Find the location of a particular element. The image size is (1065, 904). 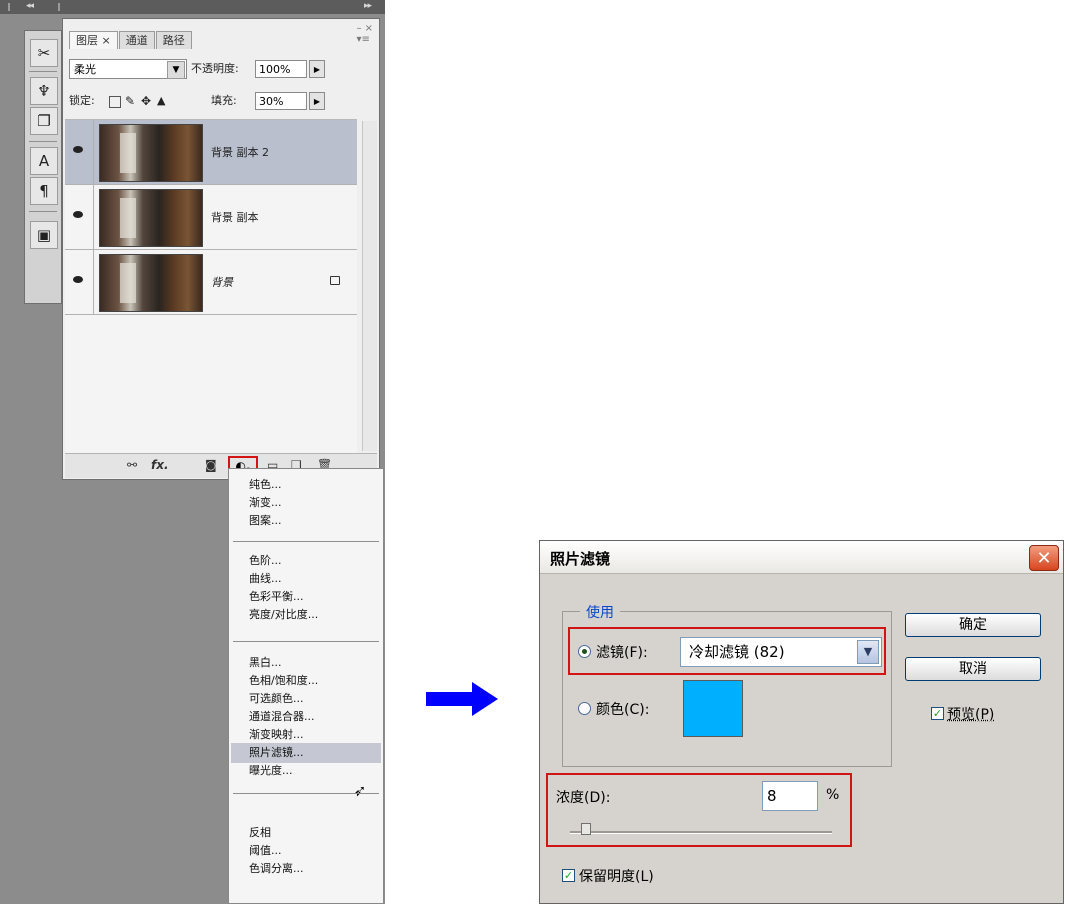

link-icon: ⚯ is located at coordinates (132, 465).